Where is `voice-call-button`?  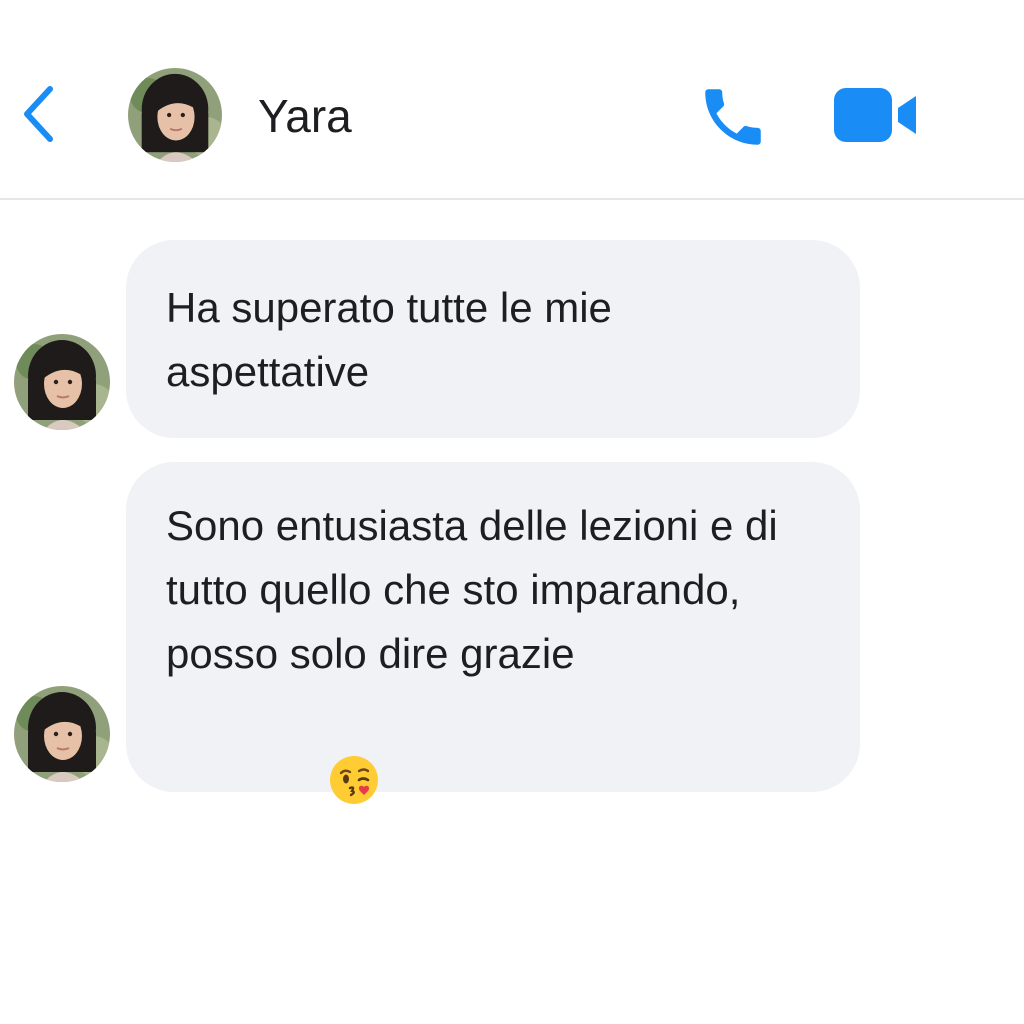 voice-call-button is located at coordinates (733, 117).